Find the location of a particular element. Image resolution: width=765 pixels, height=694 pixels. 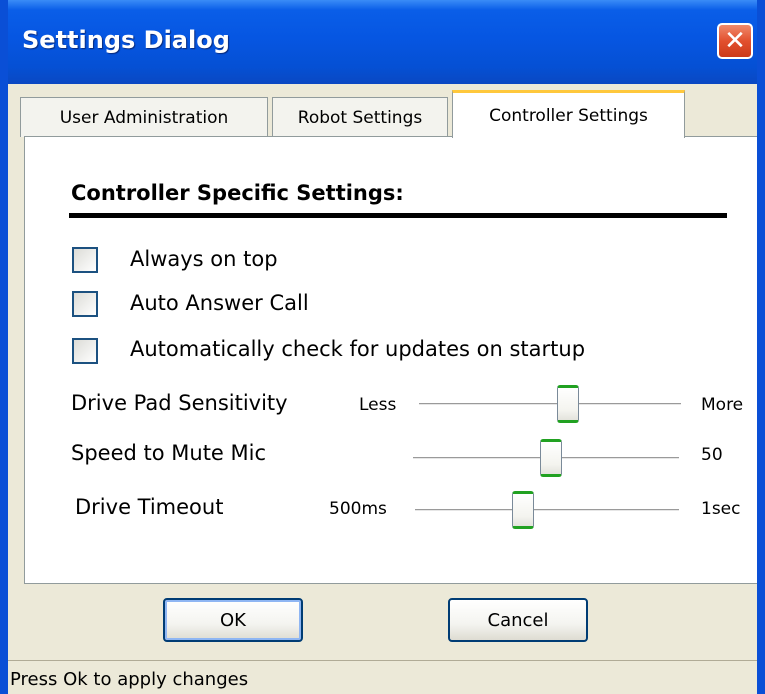

drive-pad-min-label: Less is located at coordinates (378, 405).